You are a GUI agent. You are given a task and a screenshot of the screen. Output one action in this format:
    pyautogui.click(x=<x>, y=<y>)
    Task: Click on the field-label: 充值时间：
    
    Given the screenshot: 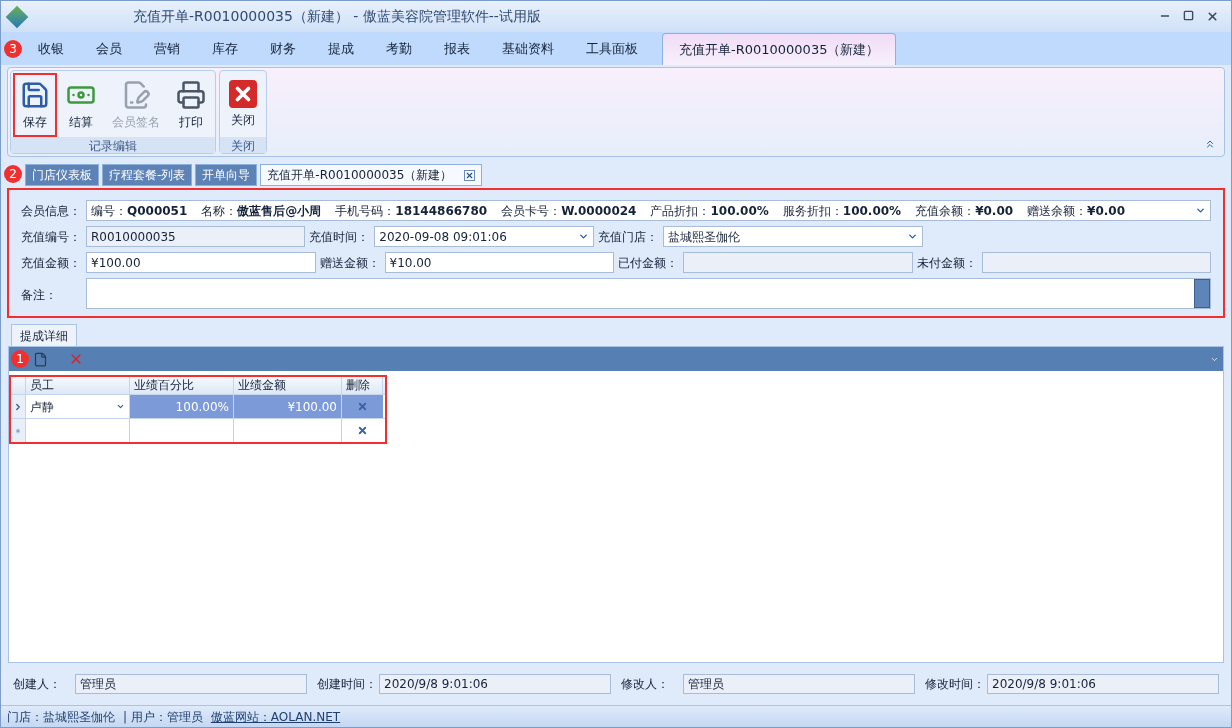 What is the action you would take?
    pyautogui.click(x=340, y=237)
    